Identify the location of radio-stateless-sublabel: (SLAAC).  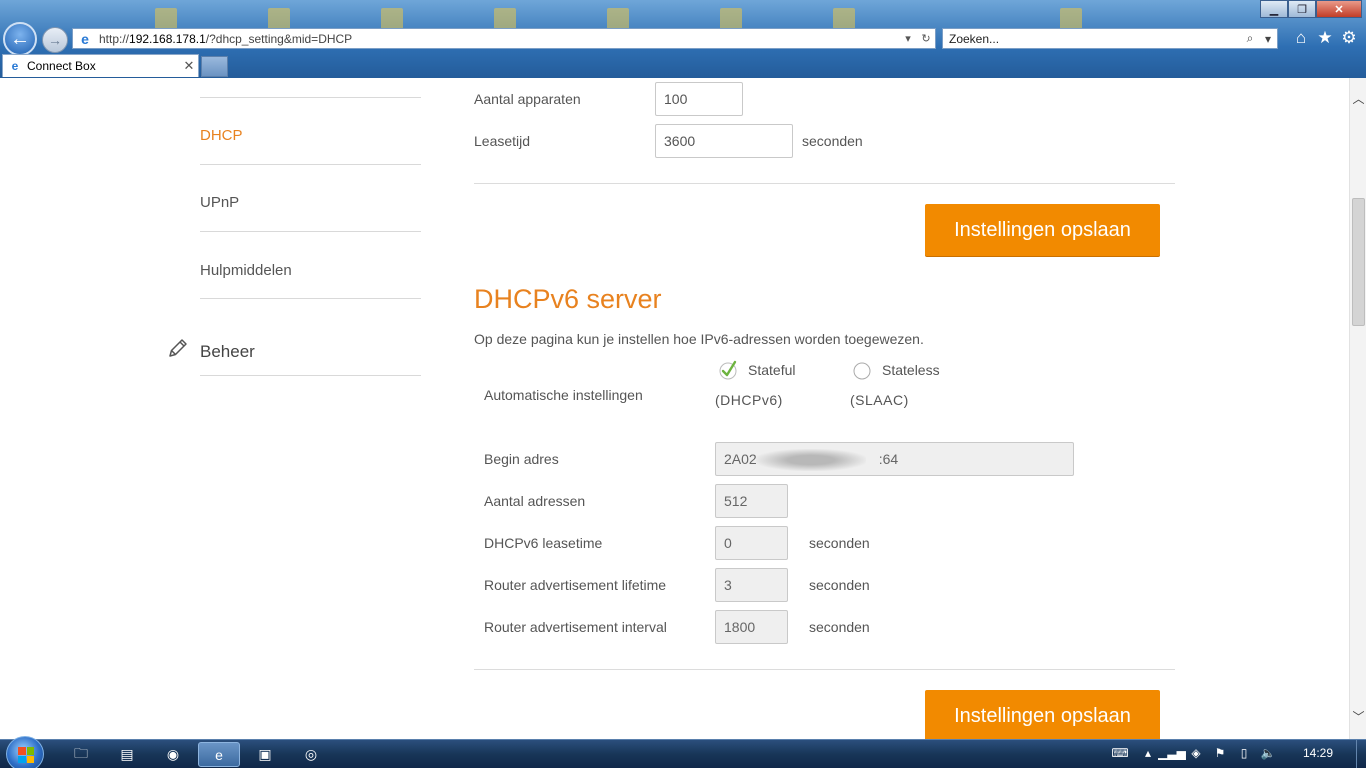
(879, 400).